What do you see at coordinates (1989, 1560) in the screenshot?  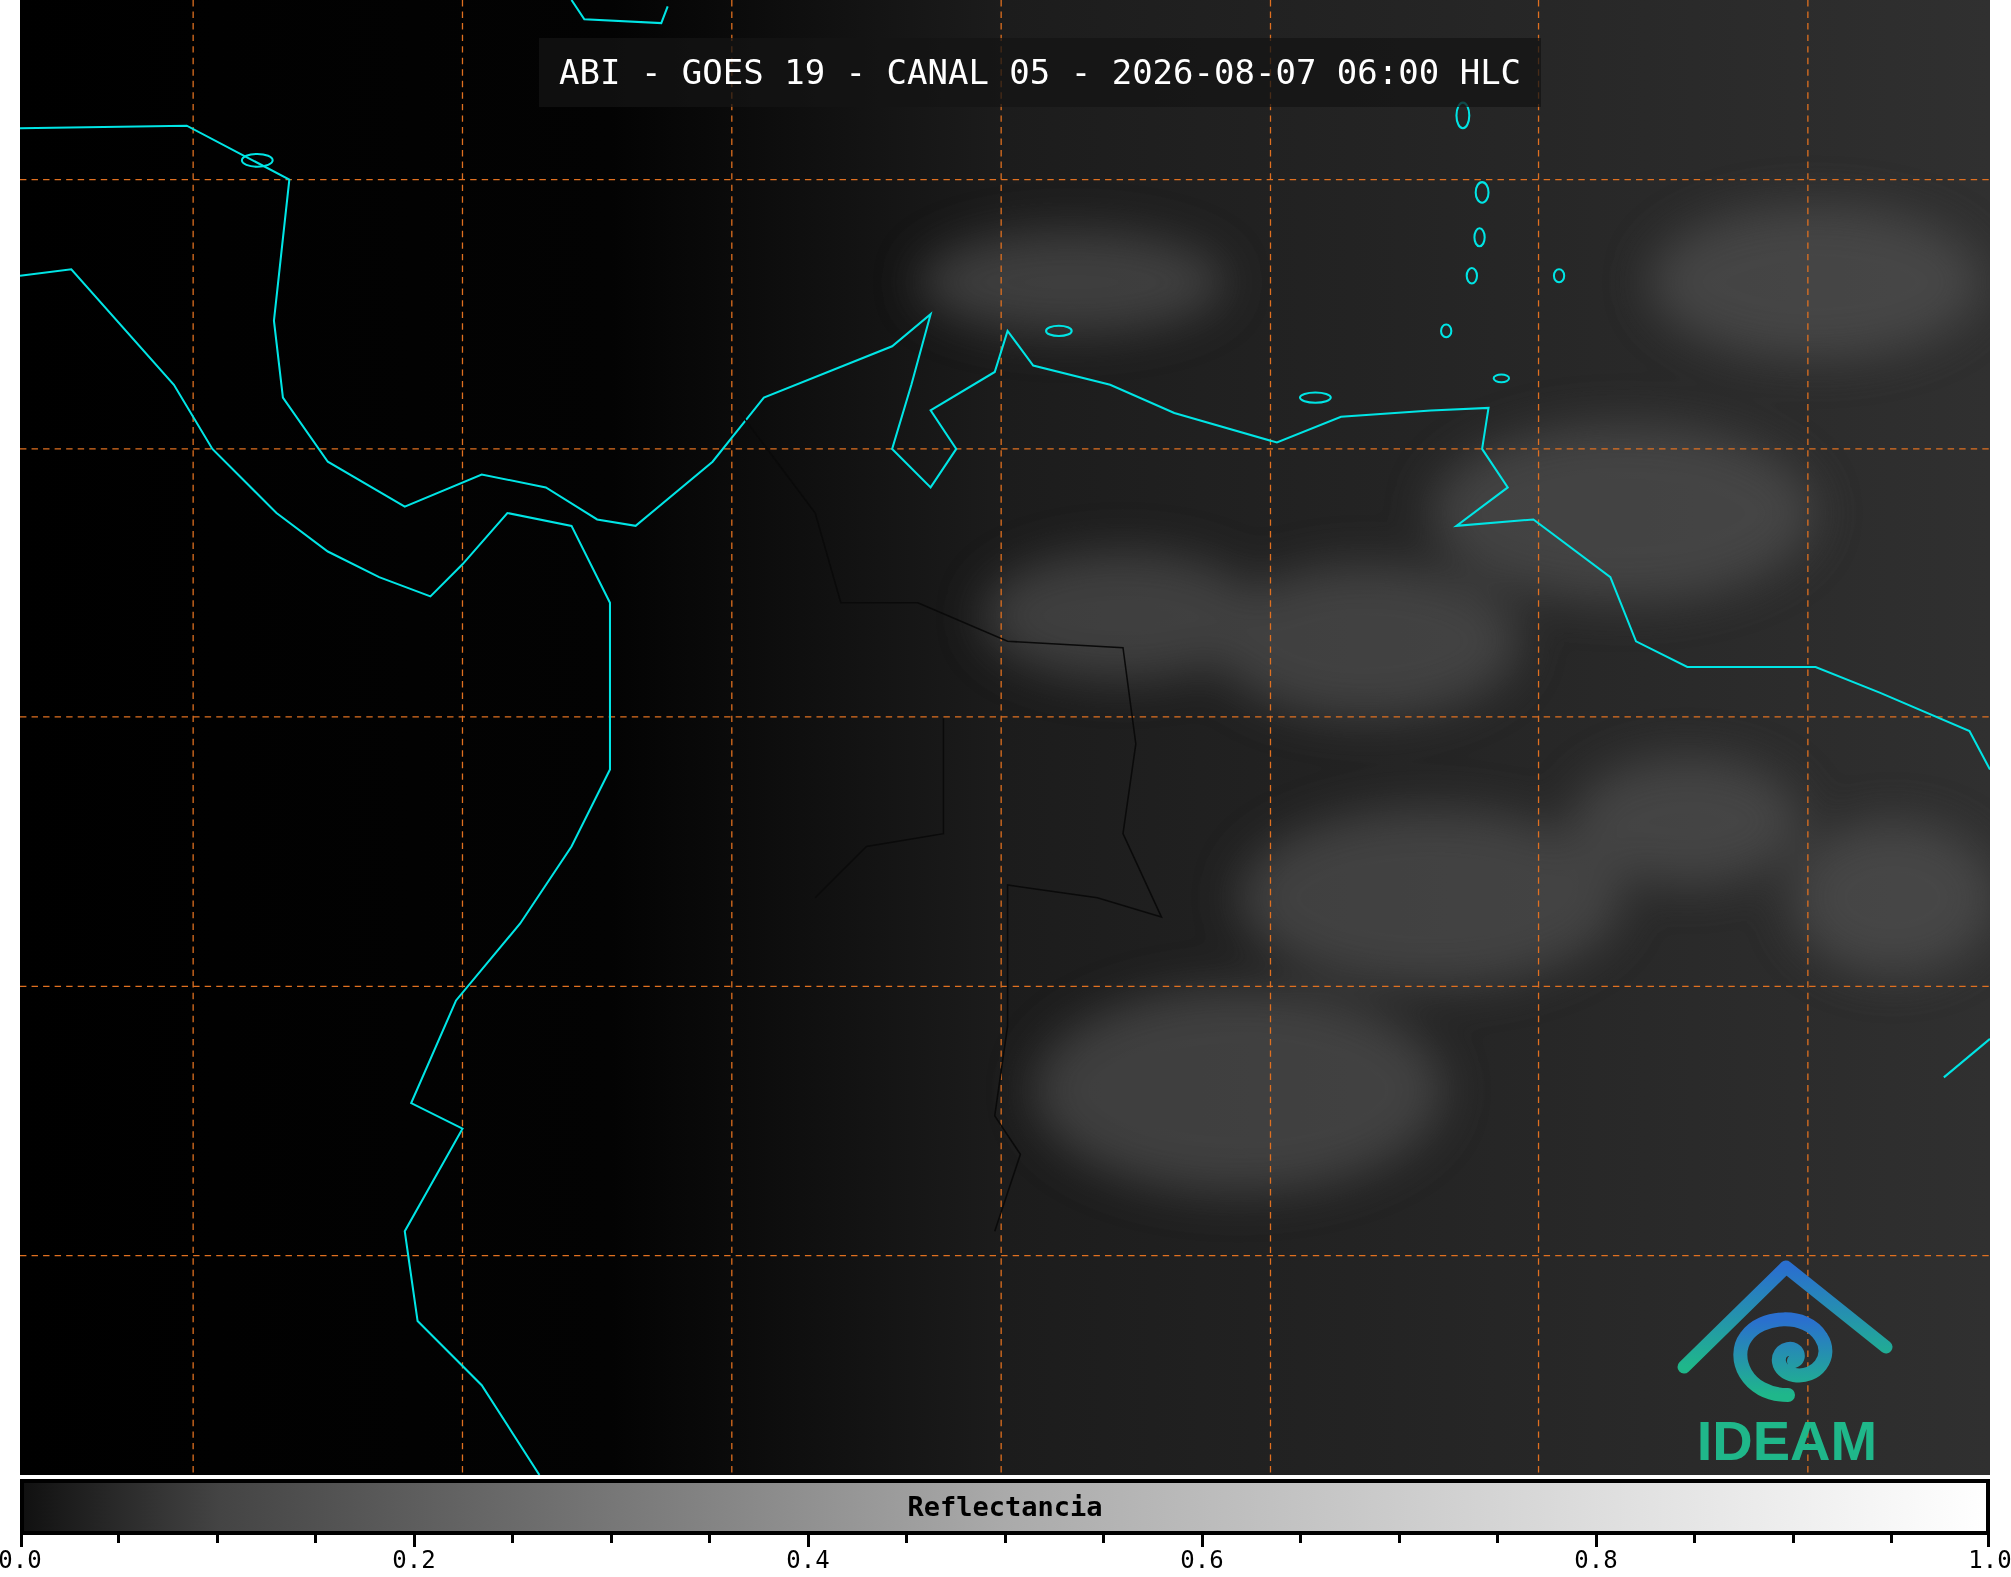 I see `tick-label: 1.0` at bounding box center [1989, 1560].